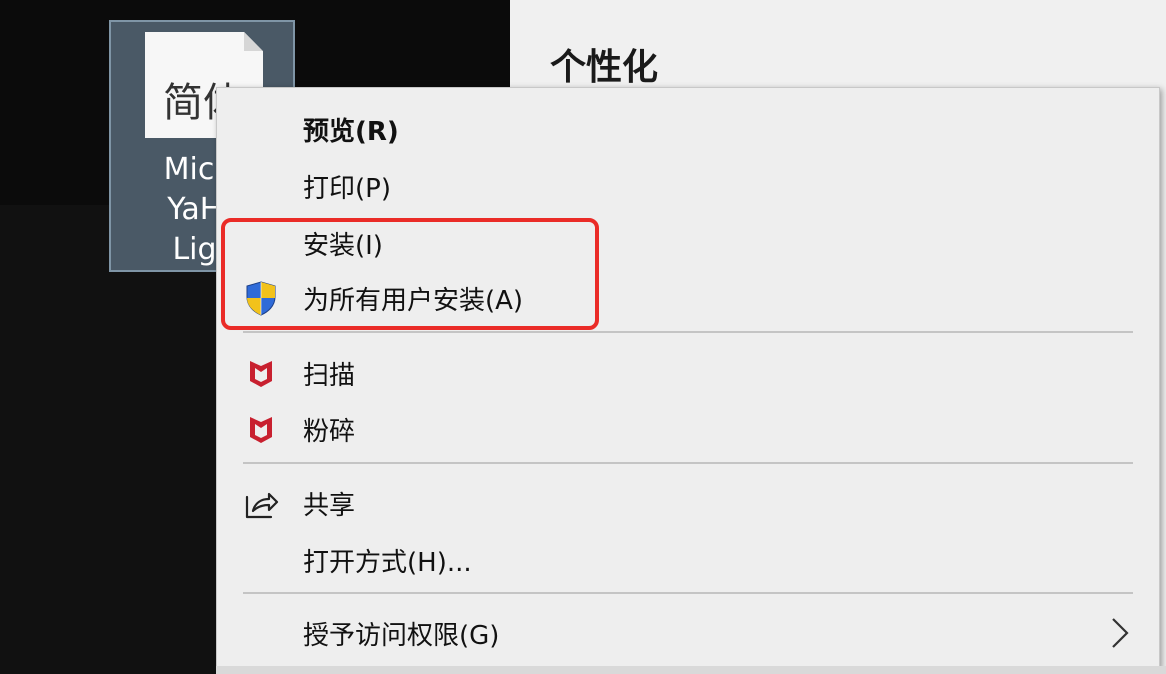 The width and height of the screenshot is (1166, 674). What do you see at coordinates (691, 670) in the screenshot?
I see `bottom-strip` at bounding box center [691, 670].